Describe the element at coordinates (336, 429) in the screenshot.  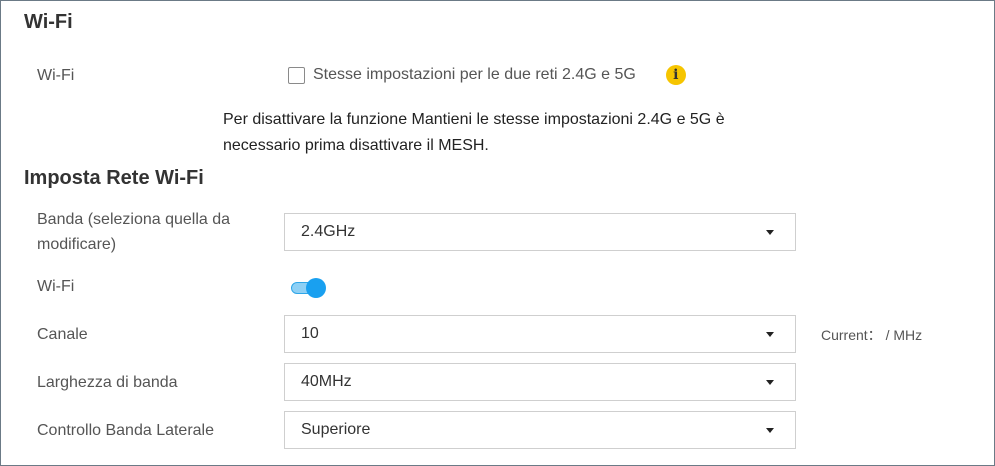
I see `sideband-select-value: Superiore` at that location.